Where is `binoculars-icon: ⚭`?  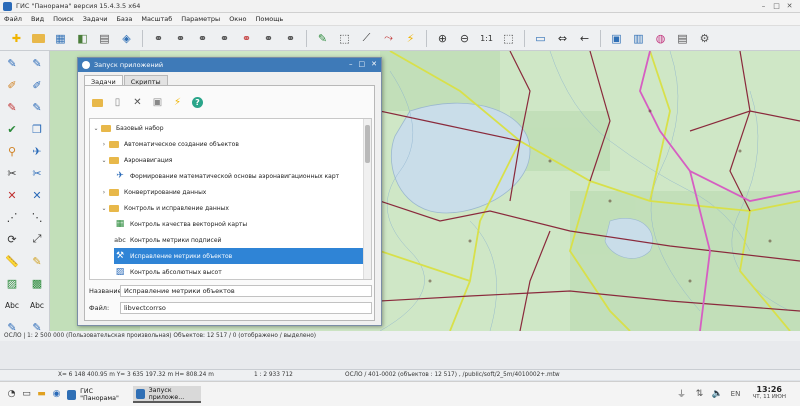
binoculars-icon: ⚭ is located at coordinates (158, 38).